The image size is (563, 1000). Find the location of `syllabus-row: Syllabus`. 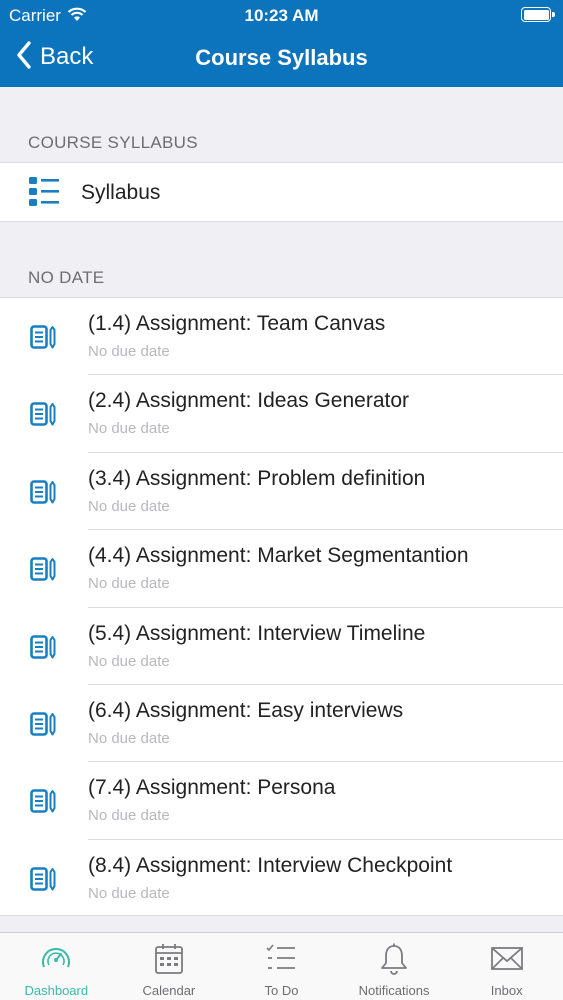

syllabus-row: Syllabus is located at coordinates (281, 192).